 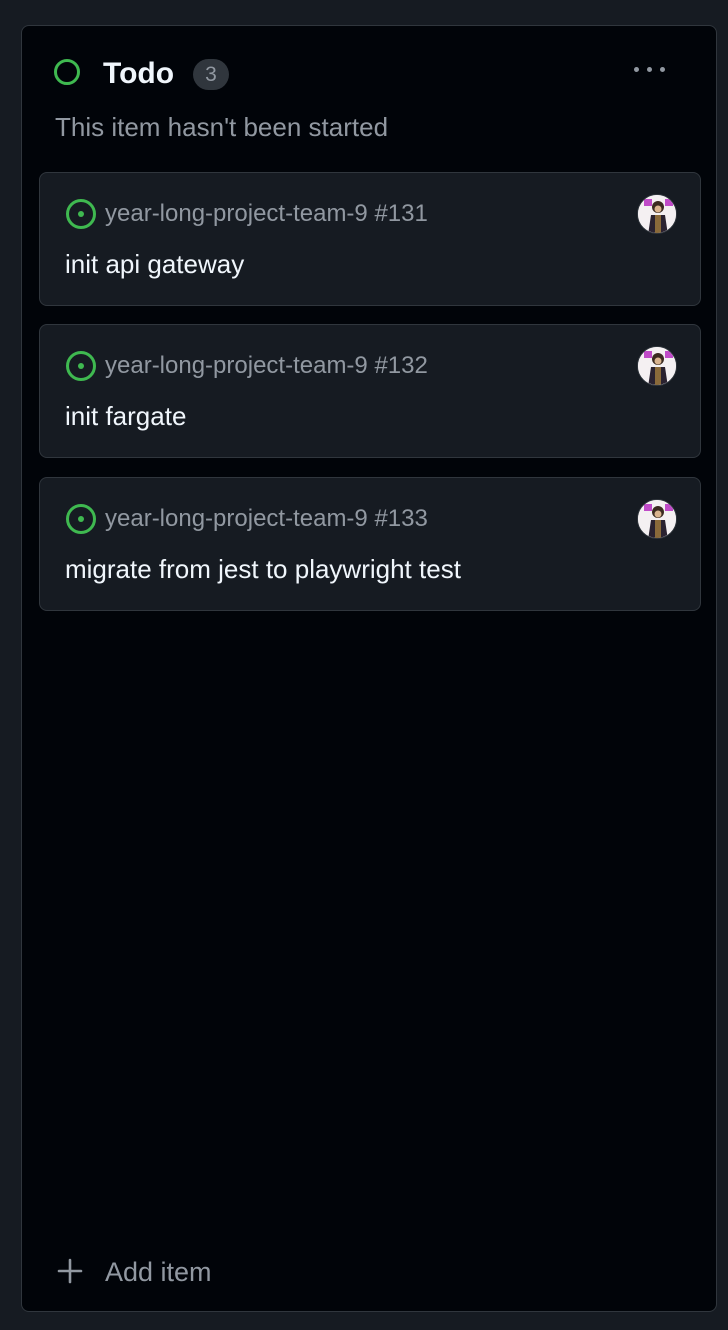 What do you see at coordinates (211, 74) in the screenshot?
I see `item-count-badge: 3` at bounding box center [211, 74].